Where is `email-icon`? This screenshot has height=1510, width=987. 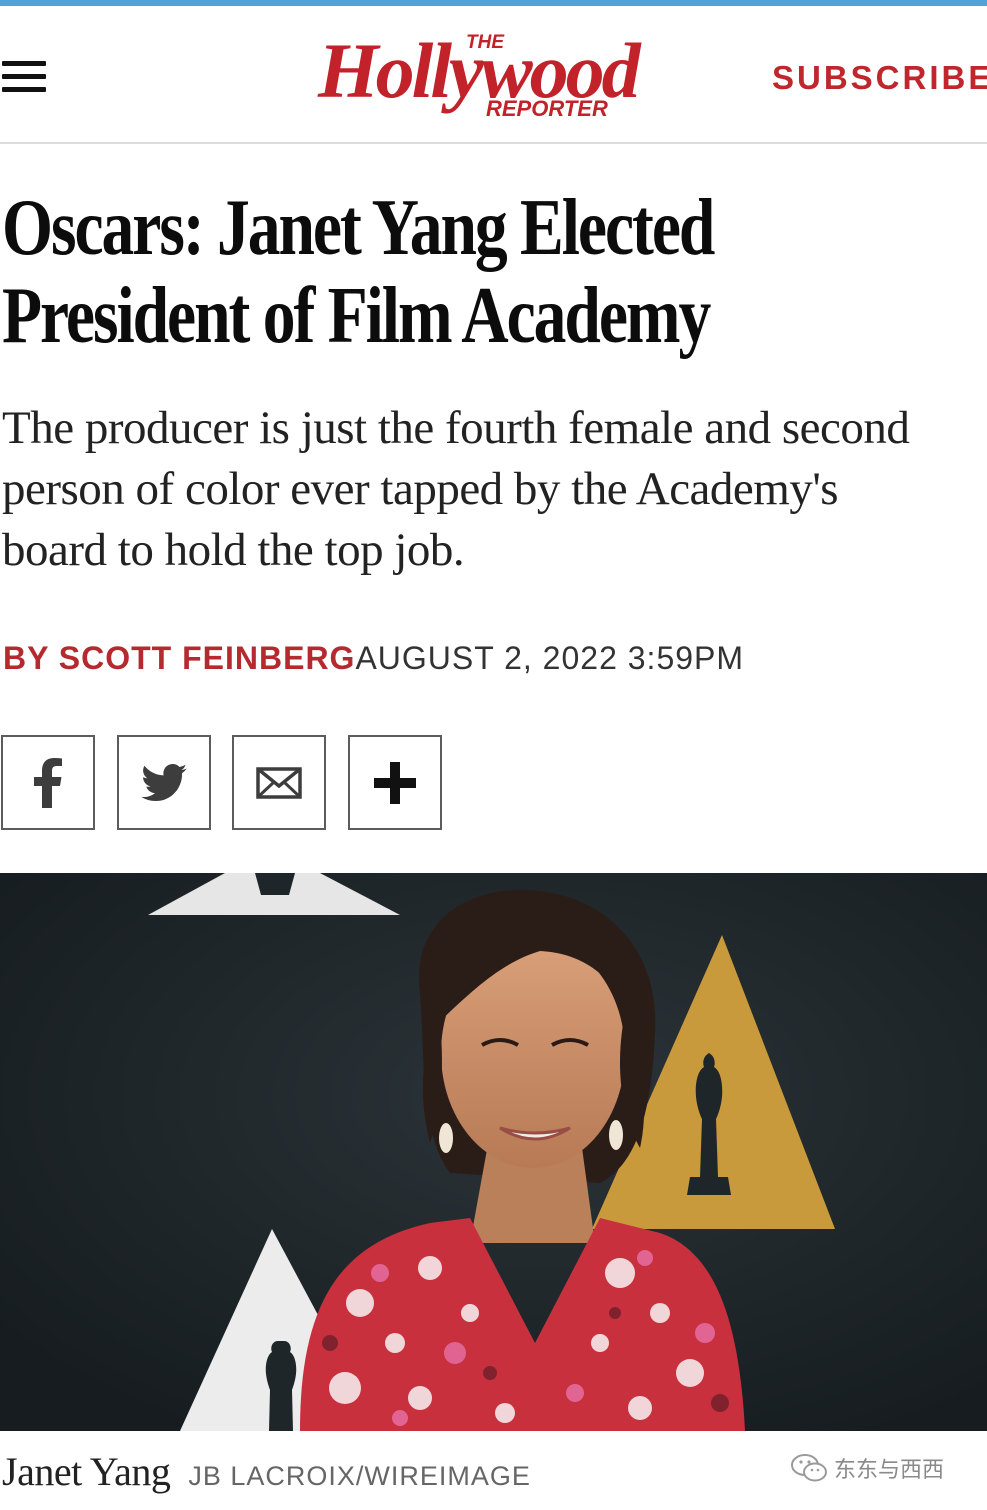 email-icon is located at coordinates (279, 782).